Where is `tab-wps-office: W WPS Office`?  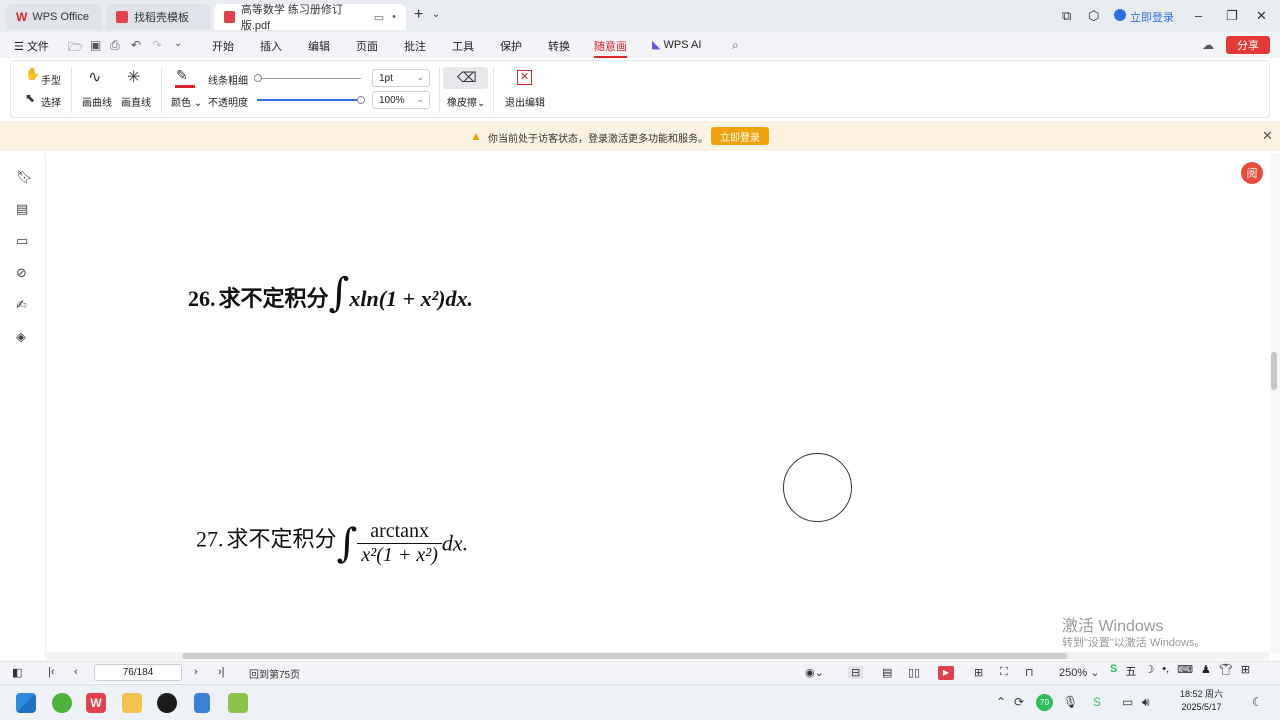 tab-wps-office: W WPS Office is located at coordinates (54, 17).